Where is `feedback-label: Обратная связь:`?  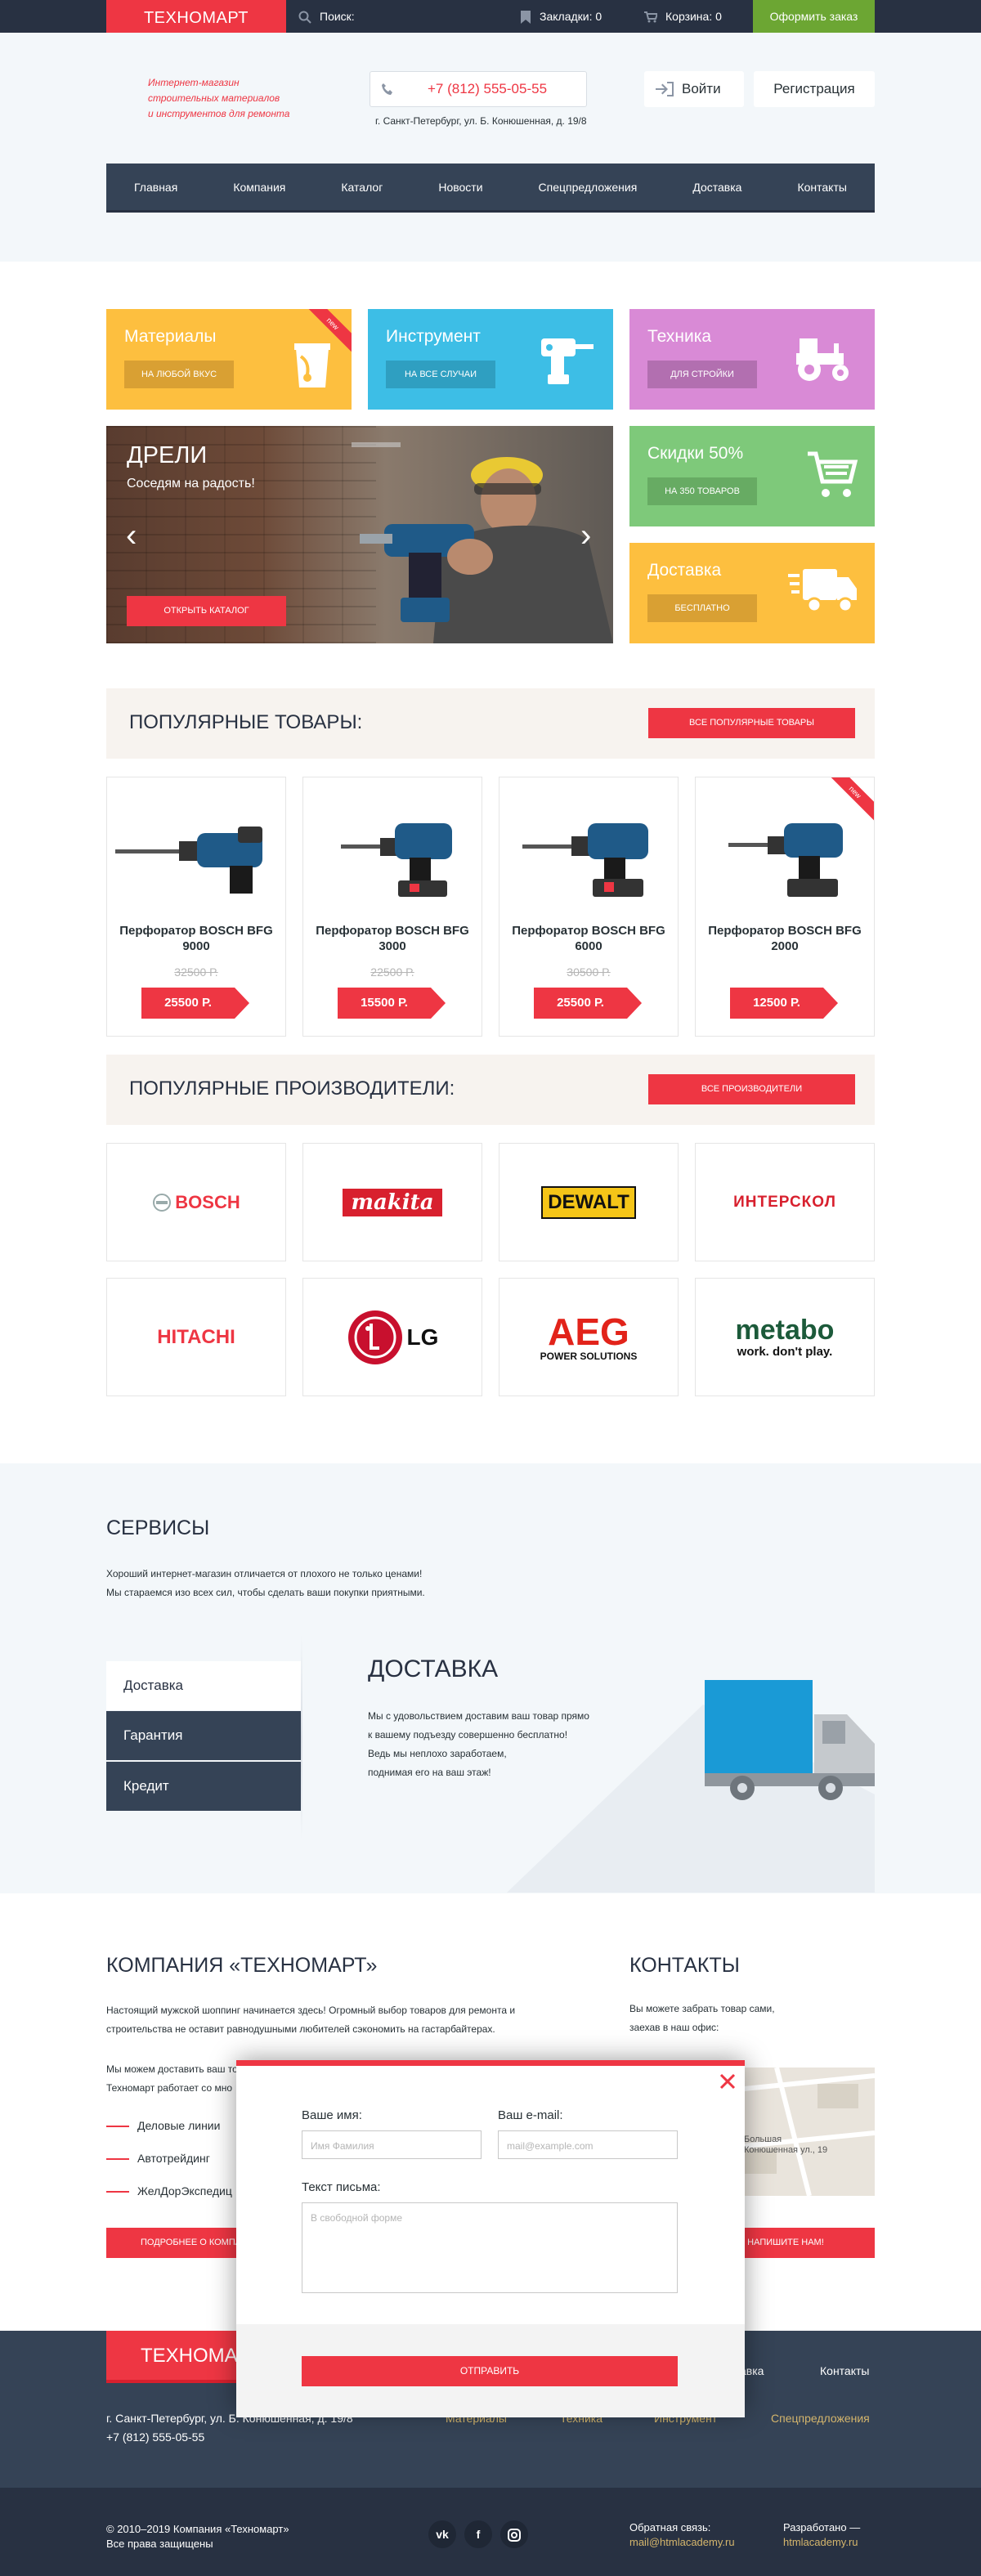 feedback-label: Обратная связь: is located at coordinates (670, 2527).